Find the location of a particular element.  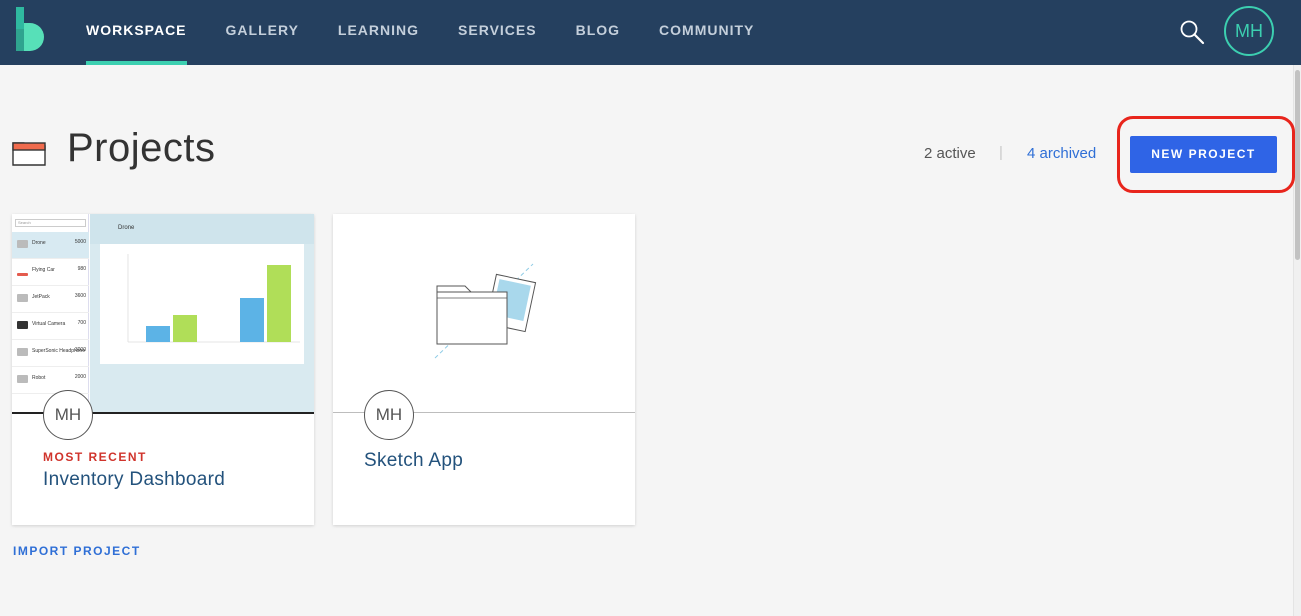

user-avatar: MH is located at coordinates (1249, 31).